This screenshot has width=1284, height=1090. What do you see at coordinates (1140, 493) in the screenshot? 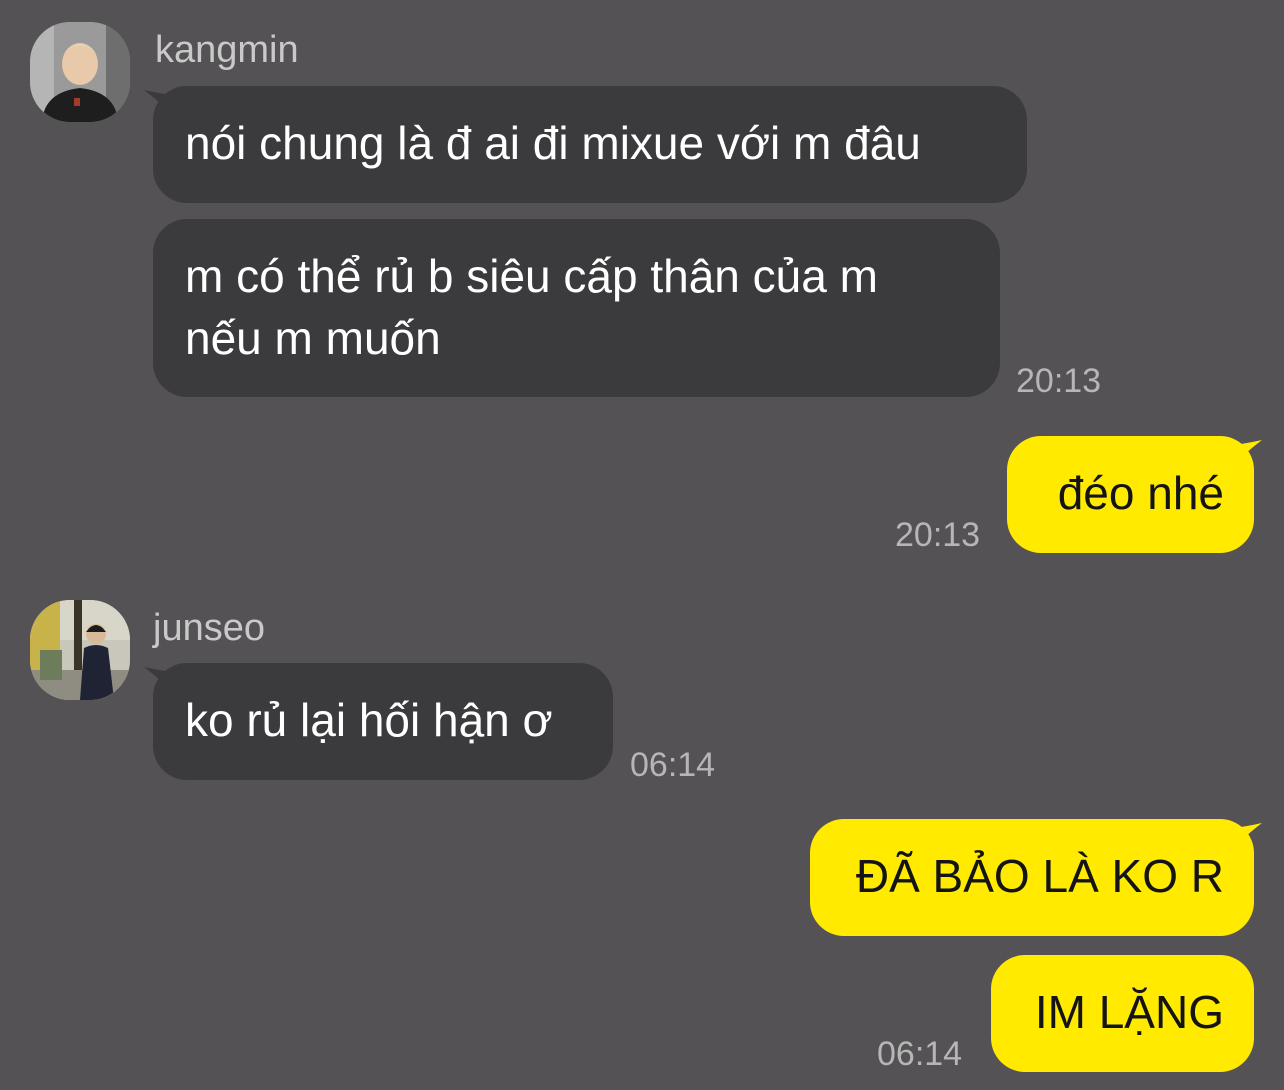
I see `message-text: đéo nhé` at bounding box center [1140, 493].